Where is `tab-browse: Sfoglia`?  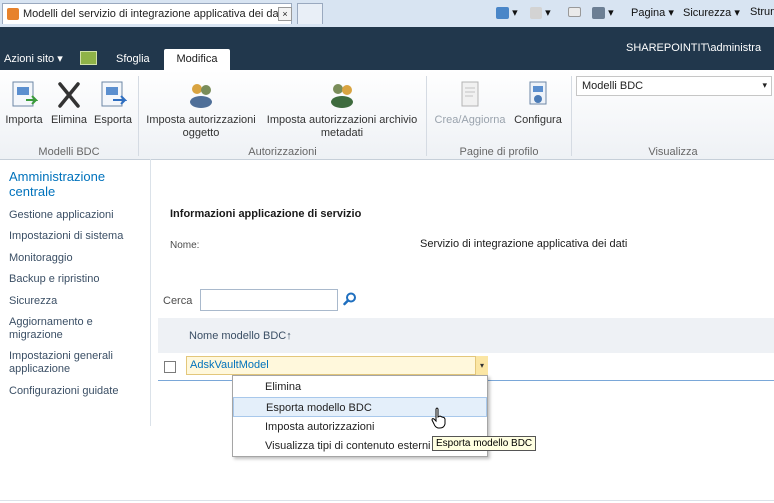 tab-browse: Sfoglia is located at coordinates (133, 59).